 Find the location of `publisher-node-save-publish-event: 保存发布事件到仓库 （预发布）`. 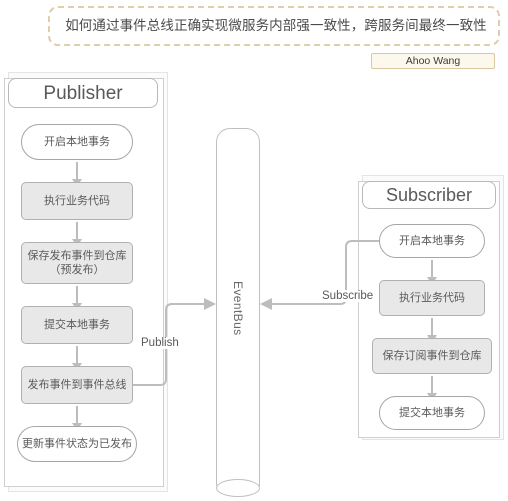

publisher-node-save-publish-event: 保存发布事件到仓库 （预发布） is located at coordinates (77, 263).